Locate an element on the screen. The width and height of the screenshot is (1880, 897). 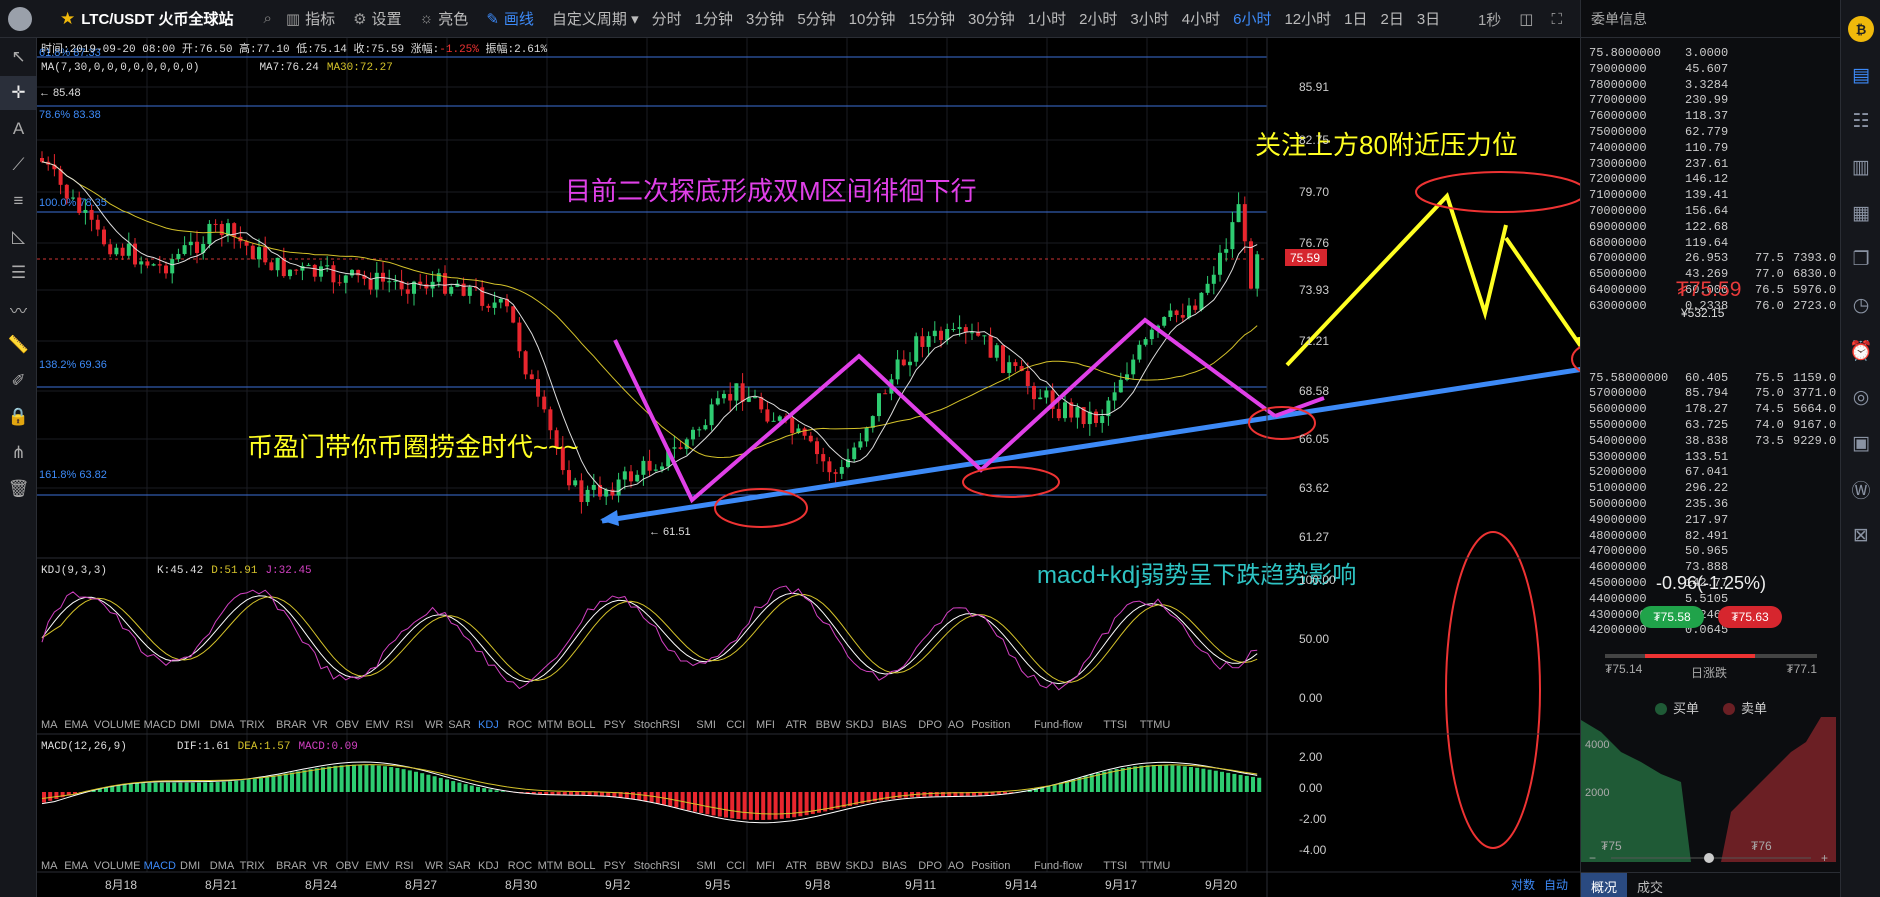
indicator-tab: ROC is located at coordinates (520, 725).